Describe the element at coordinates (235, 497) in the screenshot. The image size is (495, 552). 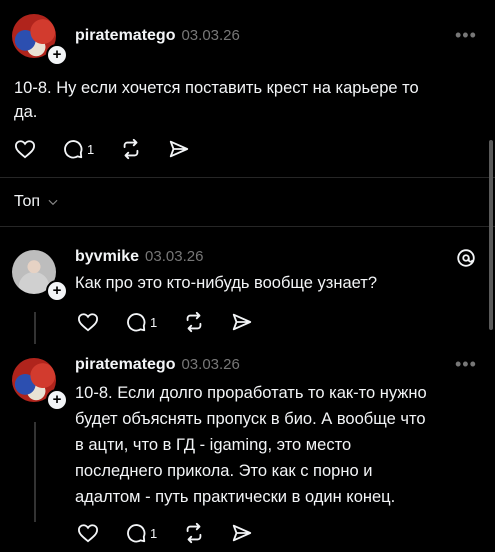
I see `comment-text-line: адалтом - путь практически в один конец.` at that location.